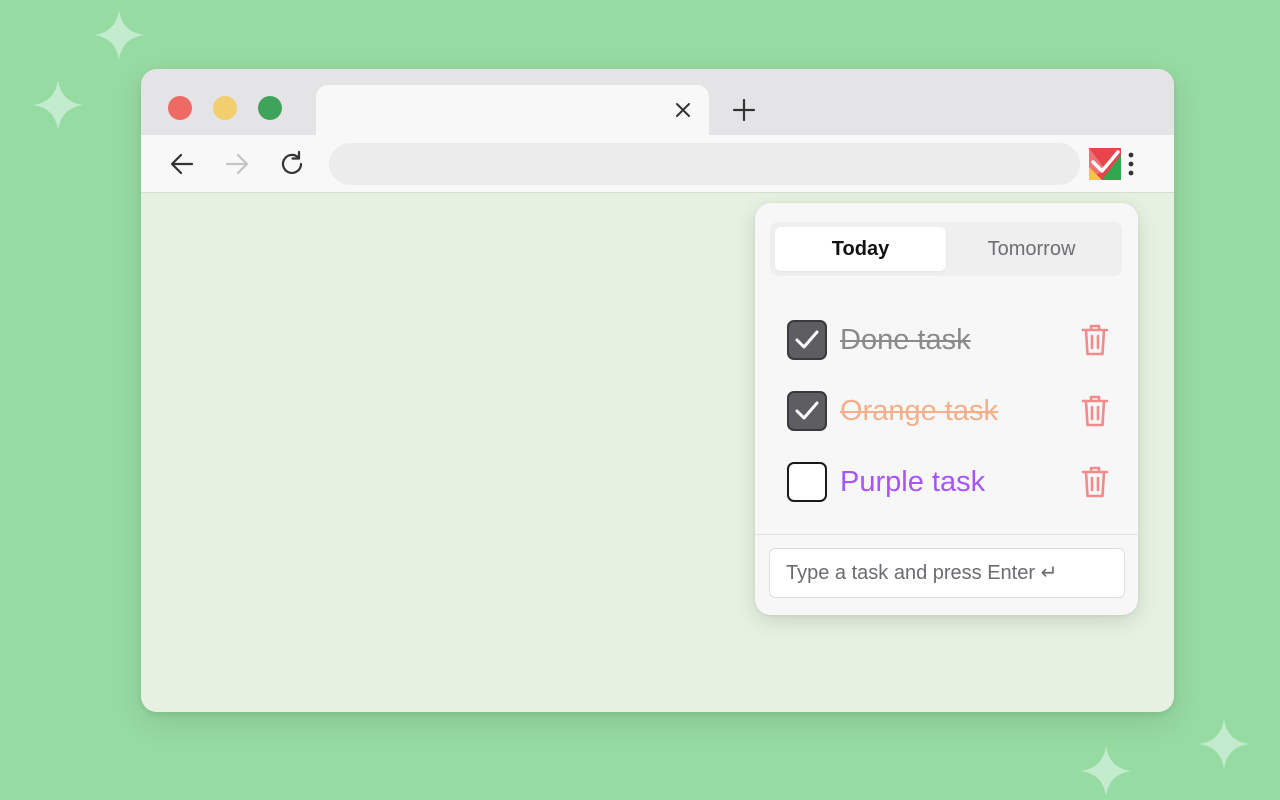 This screenshot has width=1280, height=800. Describe the element at coordinates (1131, 164) in the screenshot. I see `kebab-menu-icon` at that location.